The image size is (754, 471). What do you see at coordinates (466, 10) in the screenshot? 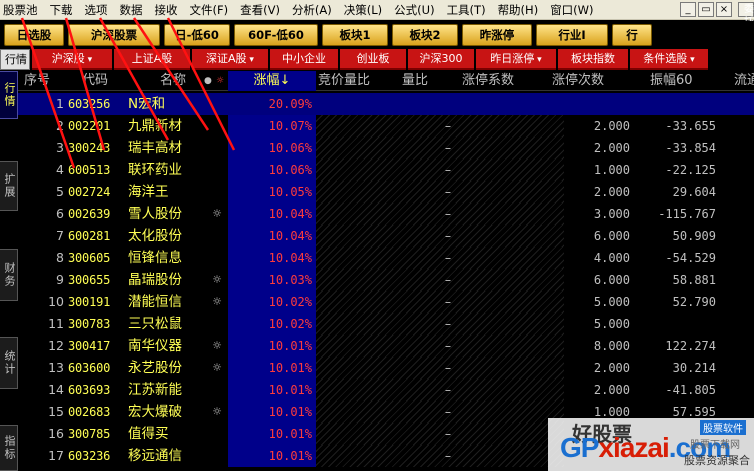
I see `menu-tools: 工具(T)` at bounding box center [466, 10].